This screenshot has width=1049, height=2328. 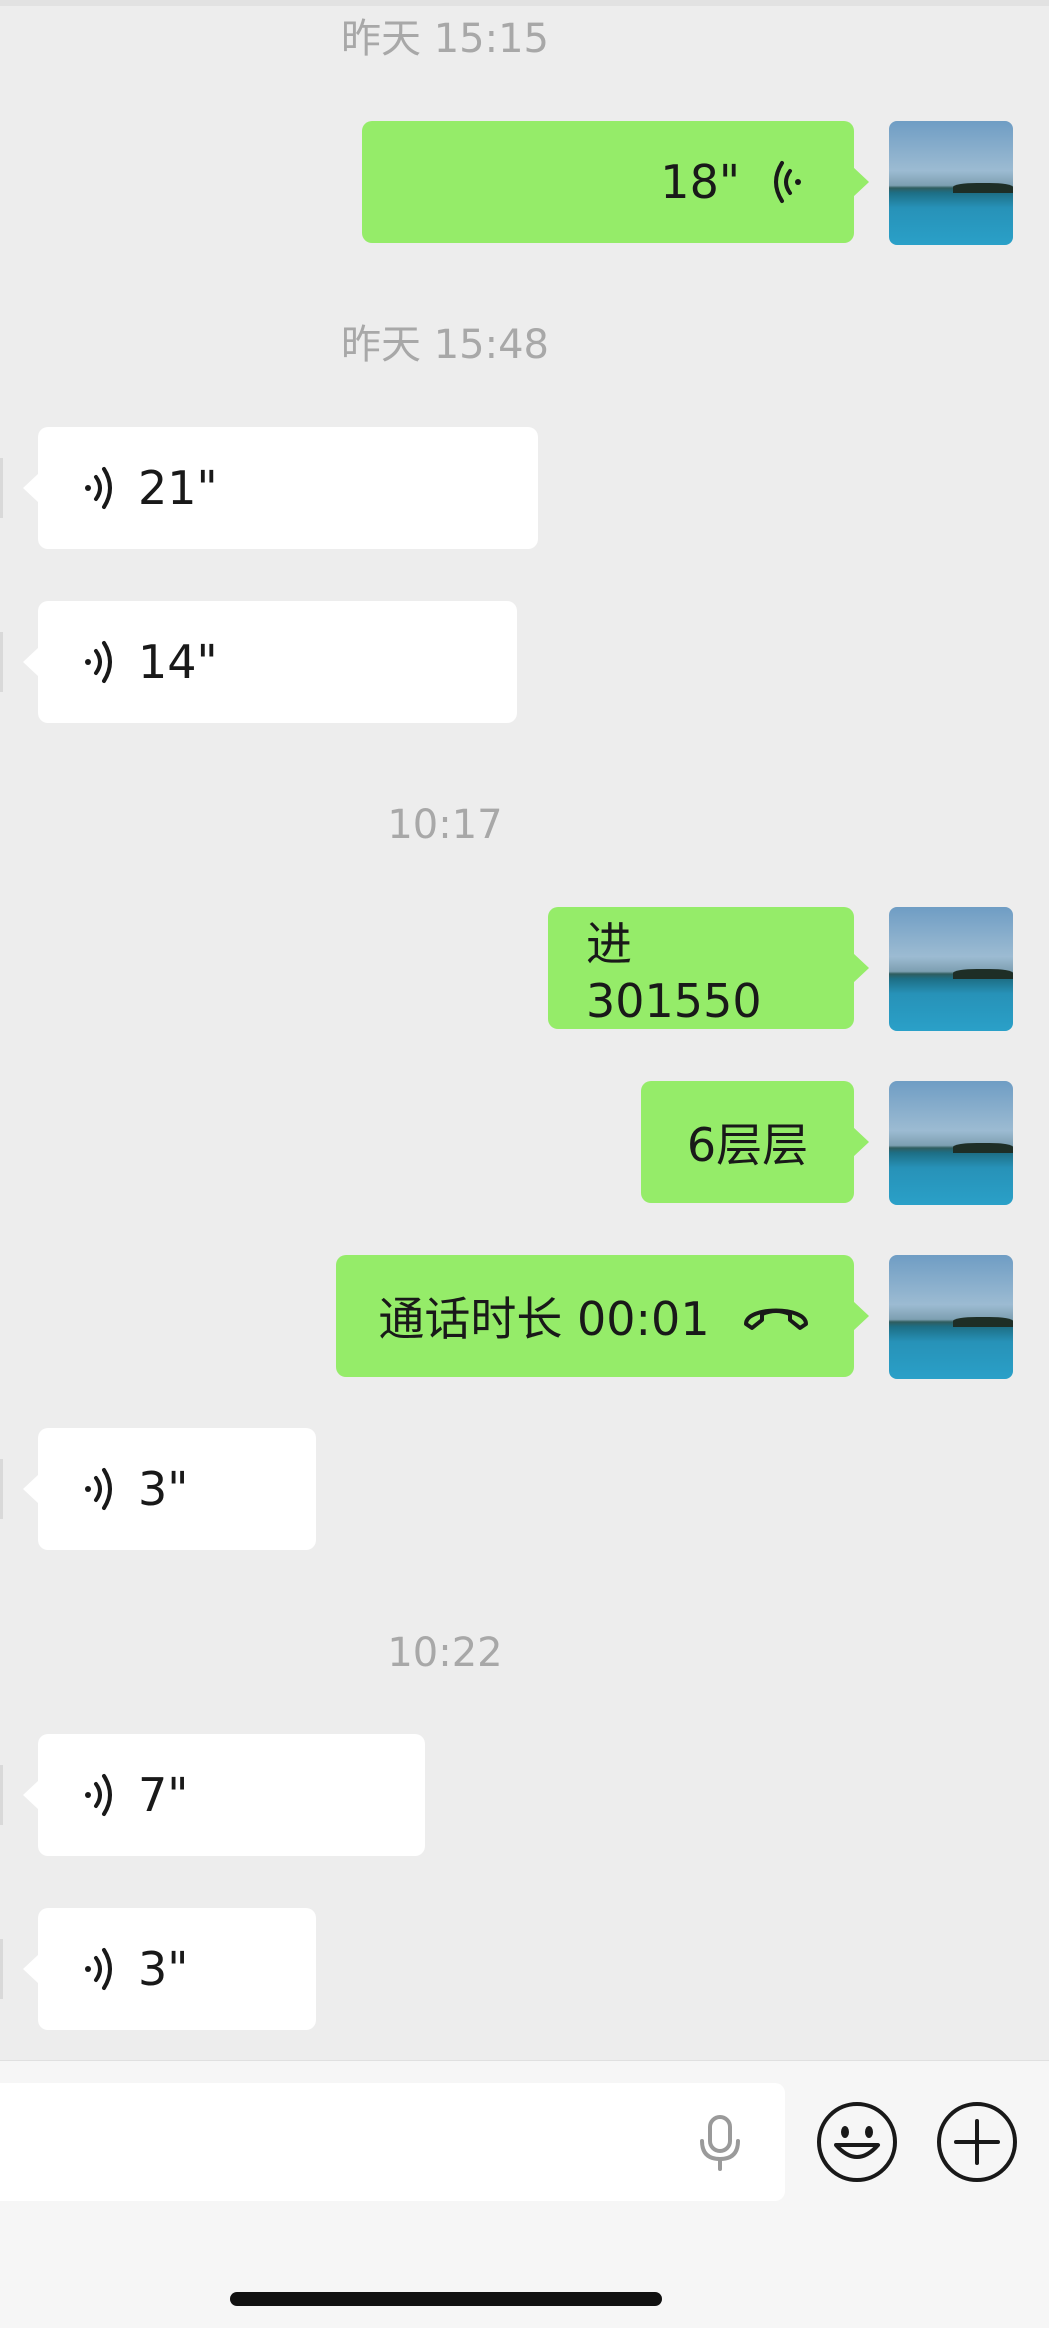 I want to click on input-bar, so click(x=524, y=2194).